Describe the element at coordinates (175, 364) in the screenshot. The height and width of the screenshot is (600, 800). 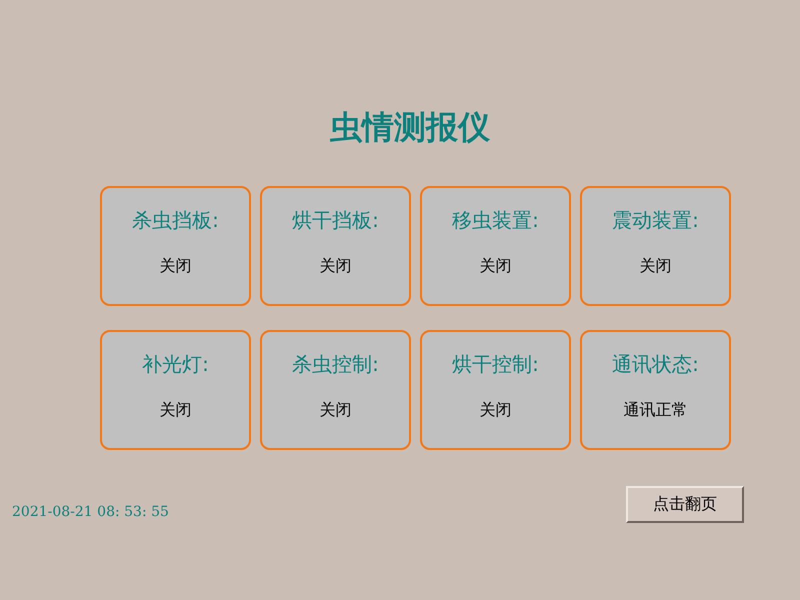
I see `card-label: 补光灯:` at that location.